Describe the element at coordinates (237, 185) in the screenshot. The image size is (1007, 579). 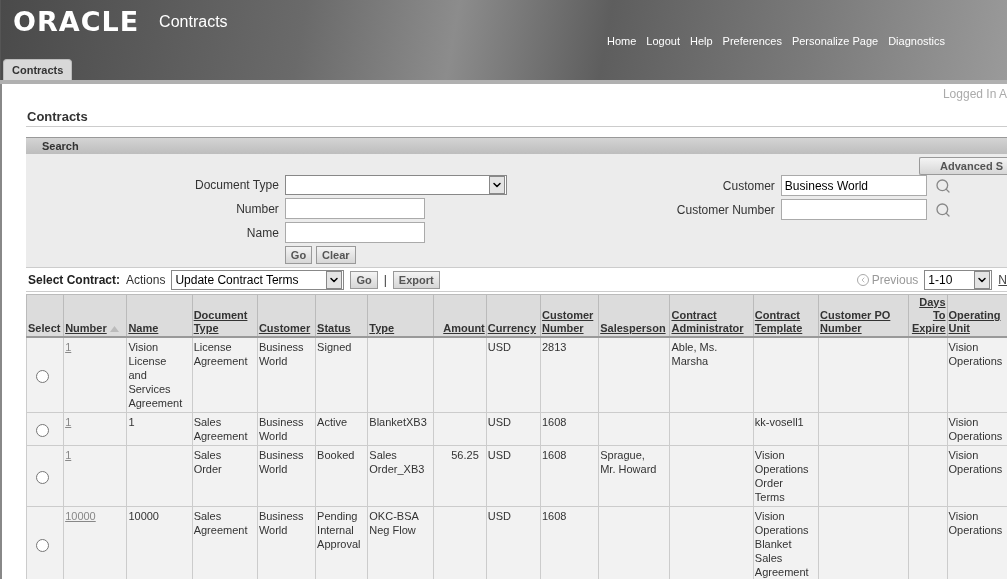
I see `field-label: Document Type` at that location.